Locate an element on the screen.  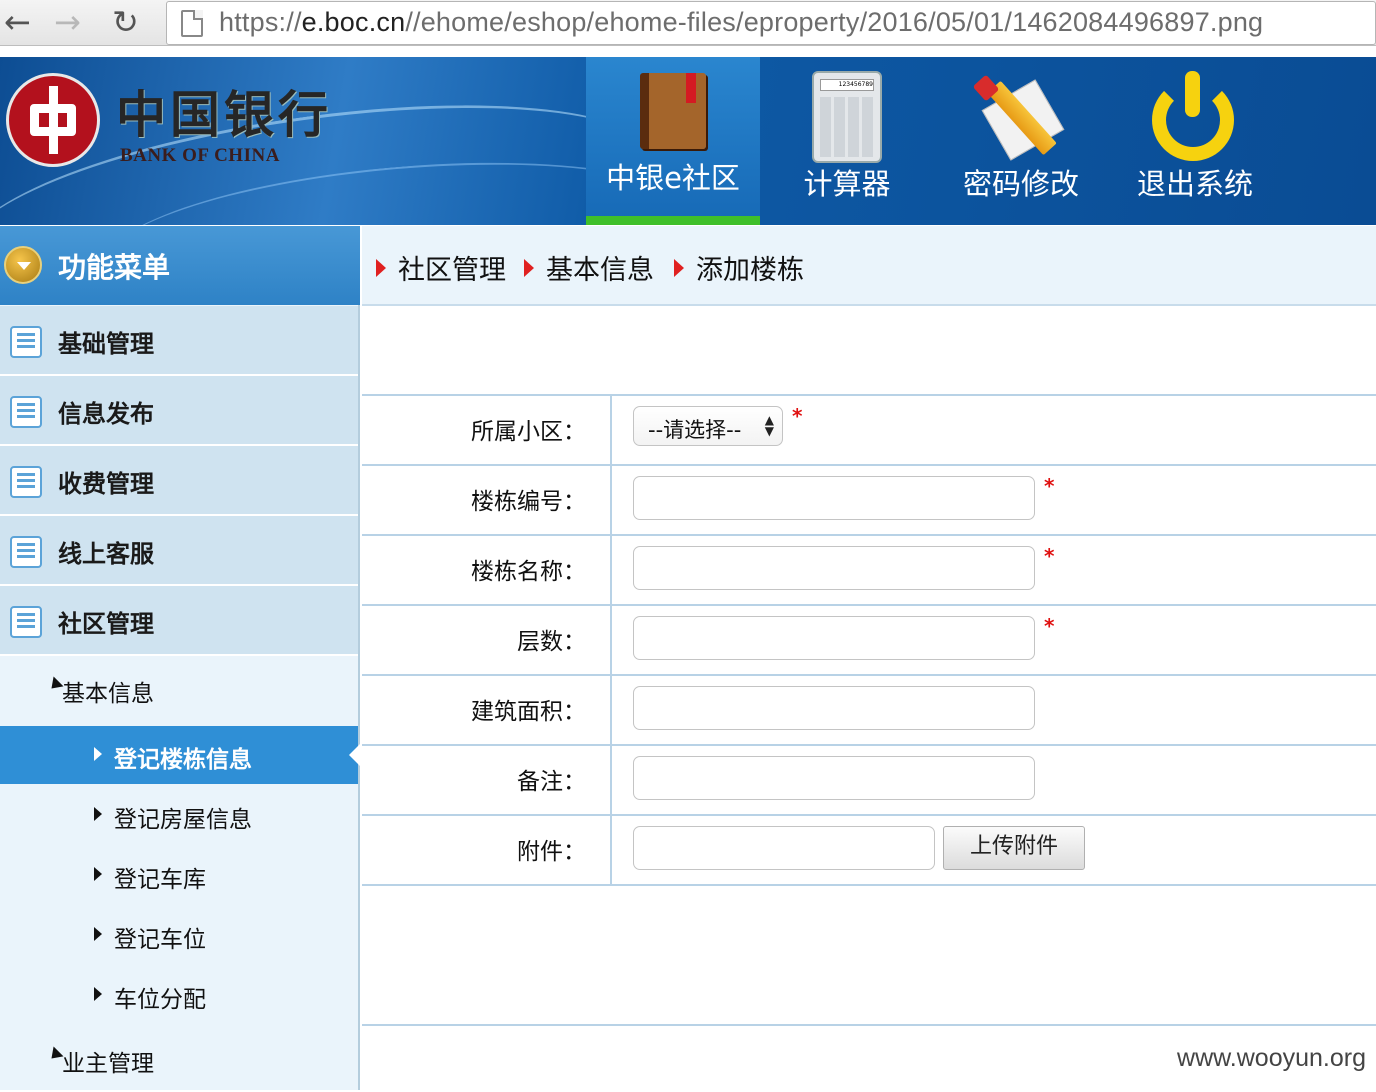
logo-chinese-text: 中国银行 is located at coordinates (224, 114).